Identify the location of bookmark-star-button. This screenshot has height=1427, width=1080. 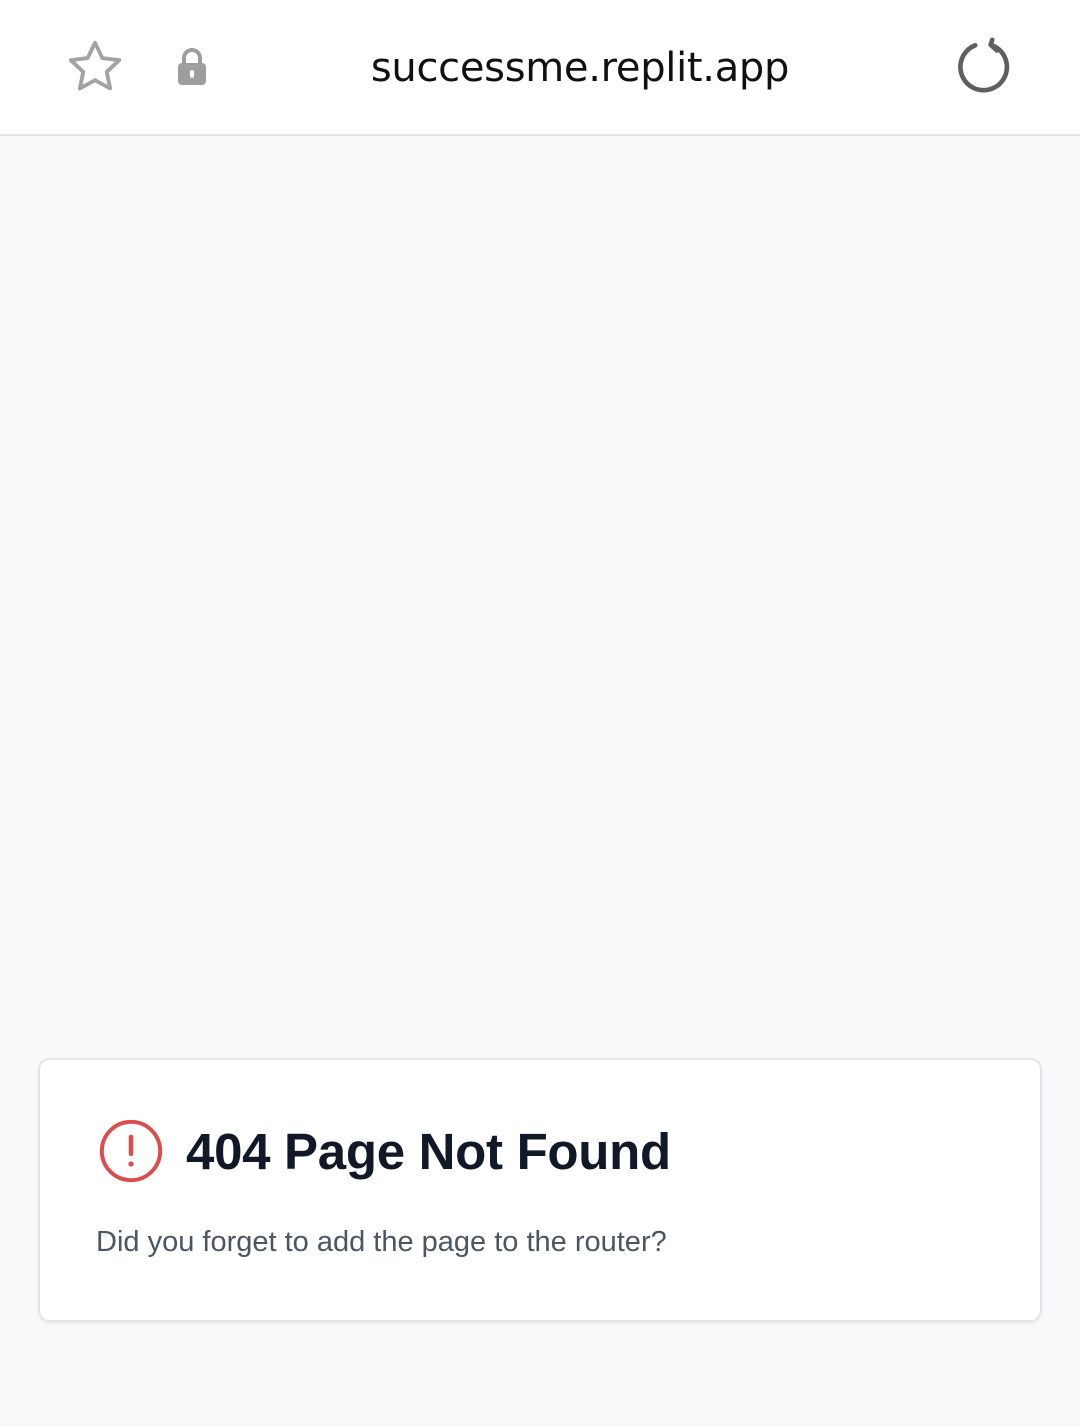
(95, 67).